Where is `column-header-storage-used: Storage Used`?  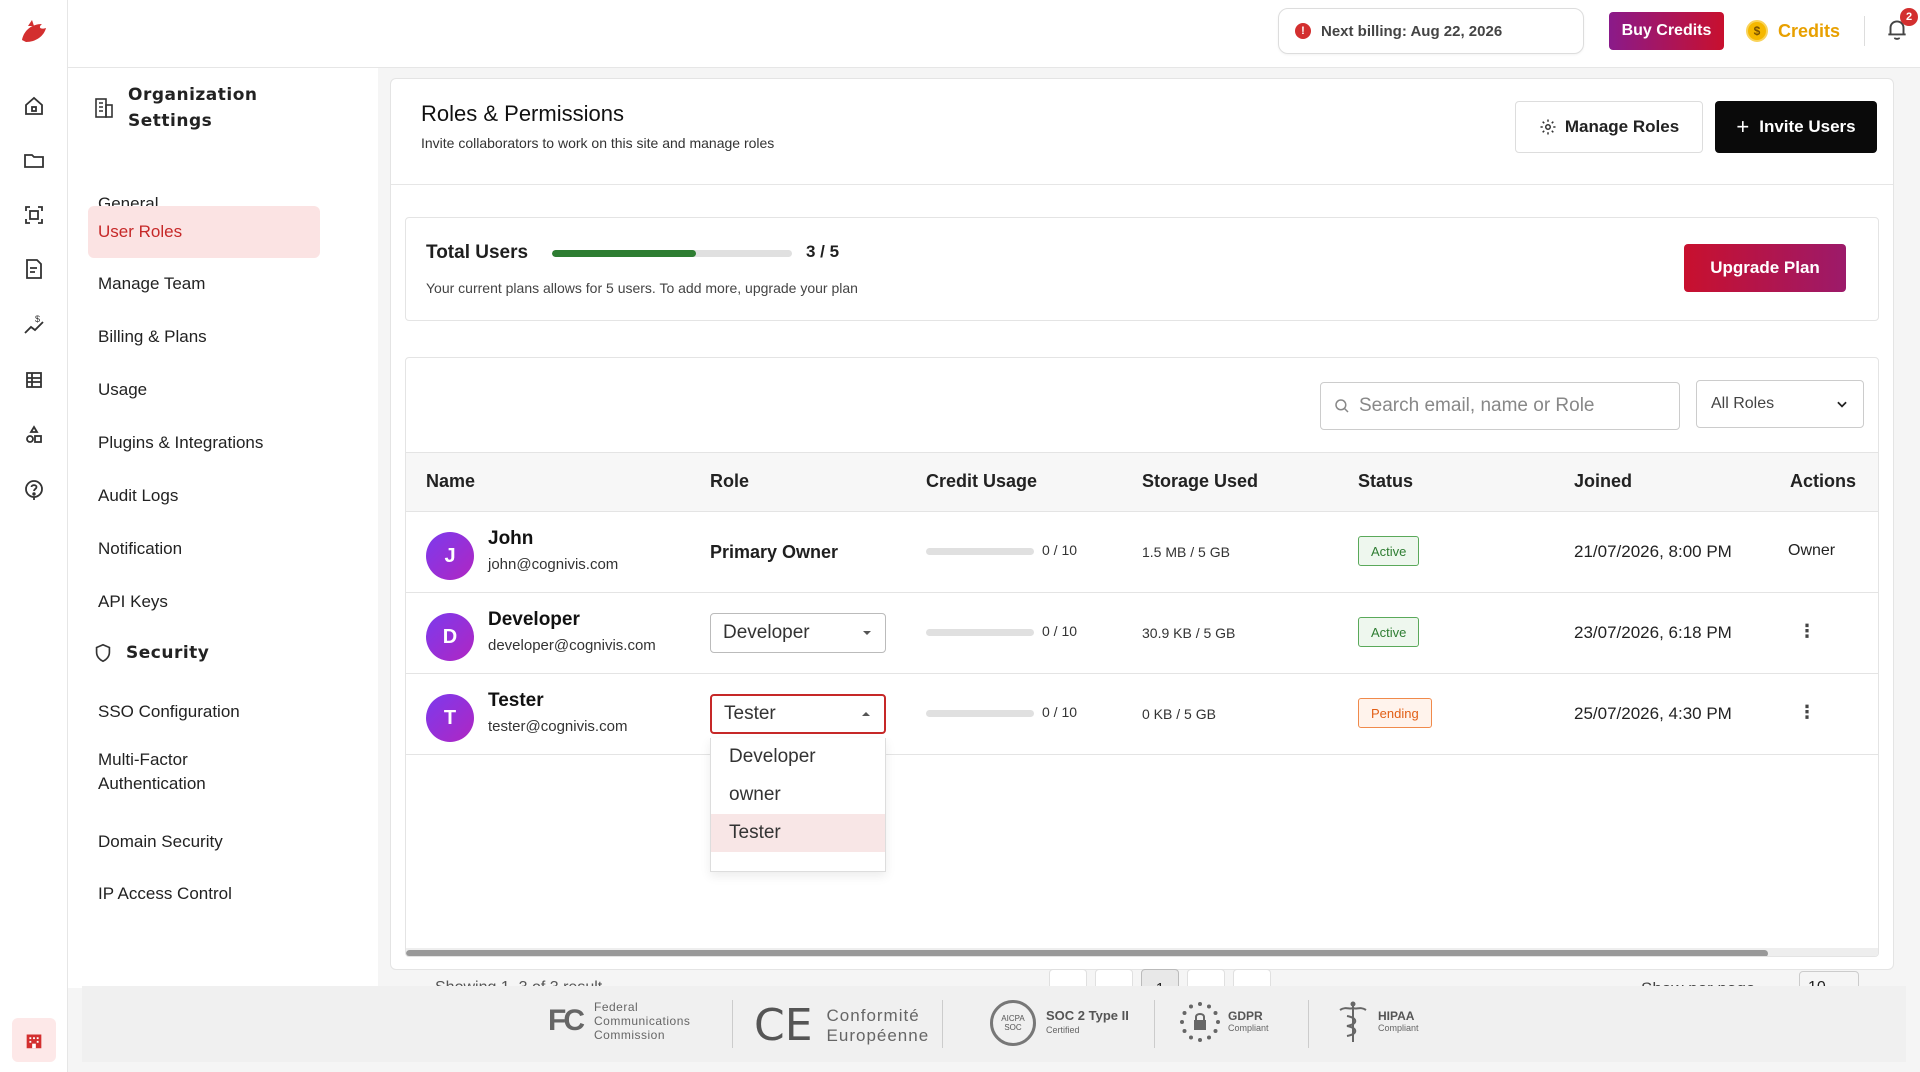 column-header-storage-used: Storage Used is located at coordinates (1200, 481).